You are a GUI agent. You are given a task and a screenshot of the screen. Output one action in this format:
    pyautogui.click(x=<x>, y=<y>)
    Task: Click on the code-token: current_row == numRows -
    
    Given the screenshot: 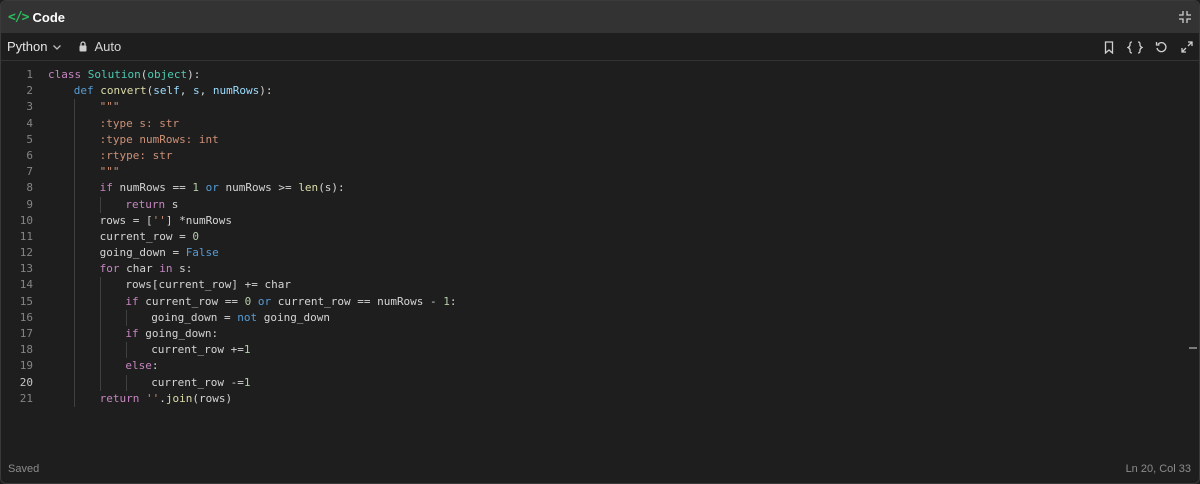 What is the action you would take?
    pyautogui.click(x=357, y=301)
    